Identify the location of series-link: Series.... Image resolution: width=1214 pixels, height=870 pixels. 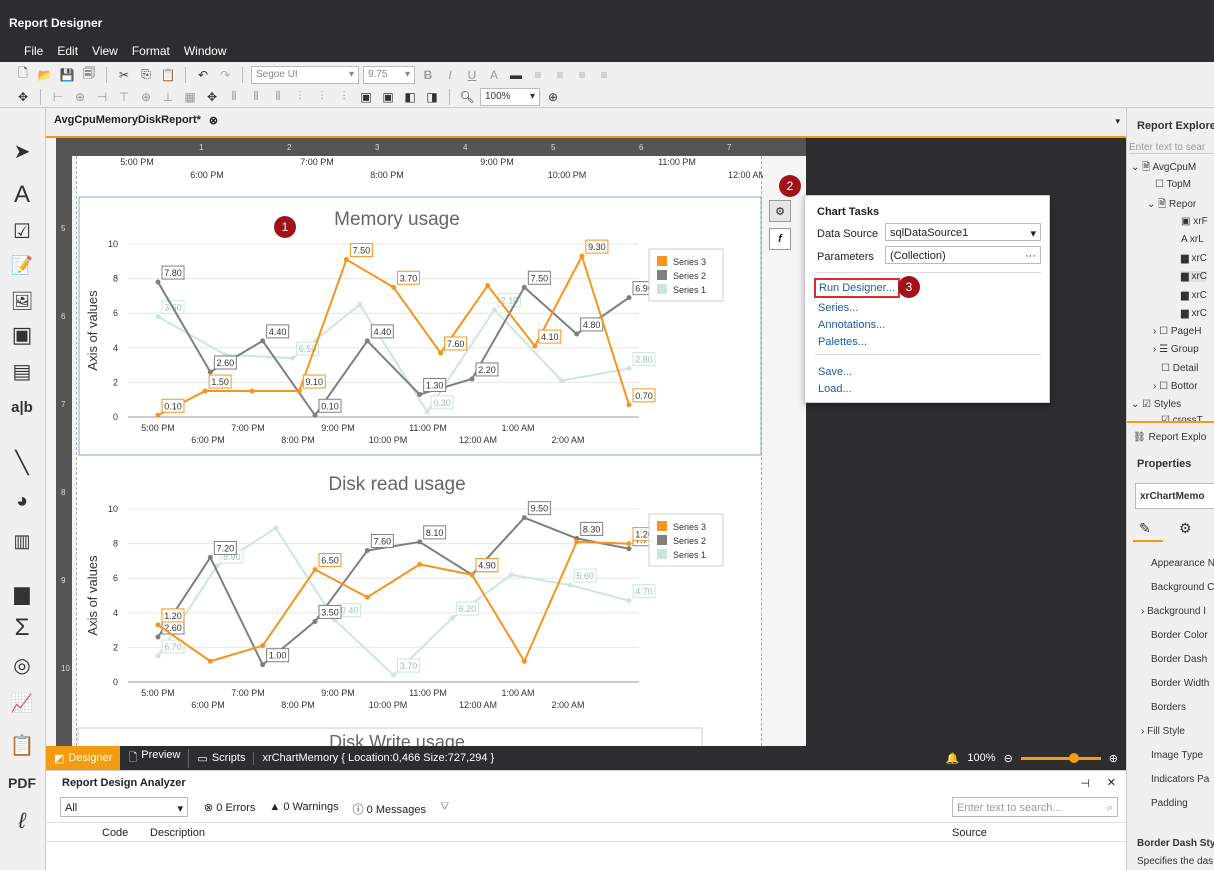
(838, 308).